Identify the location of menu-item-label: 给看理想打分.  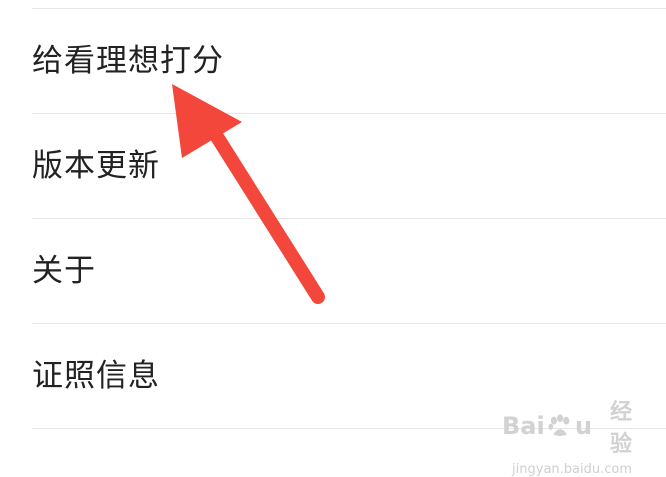
(128, 61).